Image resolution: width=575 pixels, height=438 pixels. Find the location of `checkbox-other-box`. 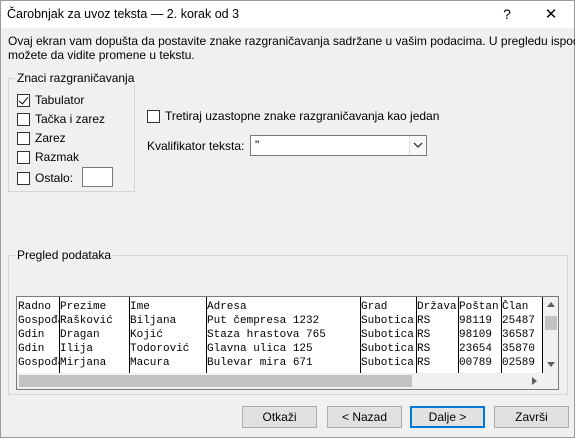

checkbox-other-box is located at coordinates (23, 178).